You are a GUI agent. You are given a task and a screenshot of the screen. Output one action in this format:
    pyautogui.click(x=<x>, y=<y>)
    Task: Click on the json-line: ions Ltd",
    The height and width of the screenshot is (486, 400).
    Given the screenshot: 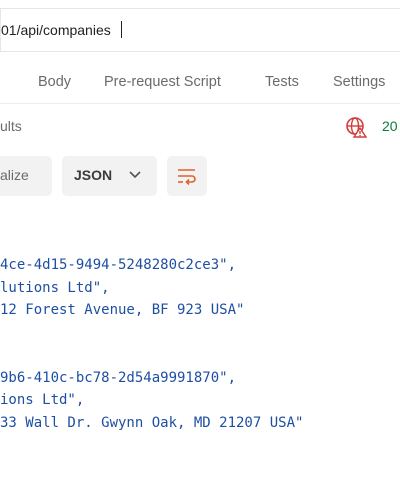 What is the action you would take?
    pyautogui.click(x=42, y=400)
    